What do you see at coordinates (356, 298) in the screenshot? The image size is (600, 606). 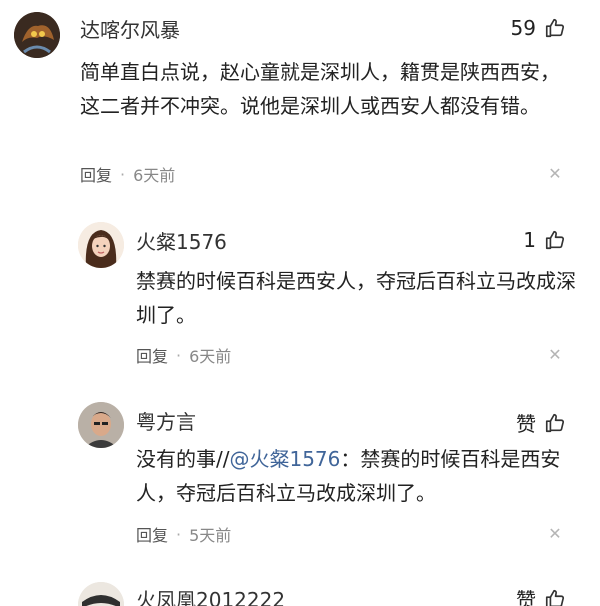 I see `comment-text: 禁赛的时候百科是西安人，夺冠后百科立马改成深圳了。` at bounding box center [356, 298].